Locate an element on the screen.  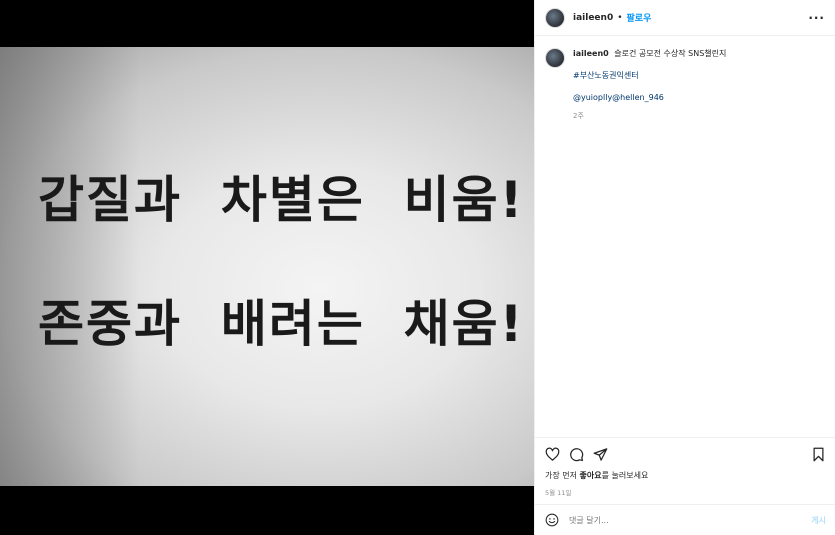
follow-button: 팔로우 is located at coordinates (639, 17).